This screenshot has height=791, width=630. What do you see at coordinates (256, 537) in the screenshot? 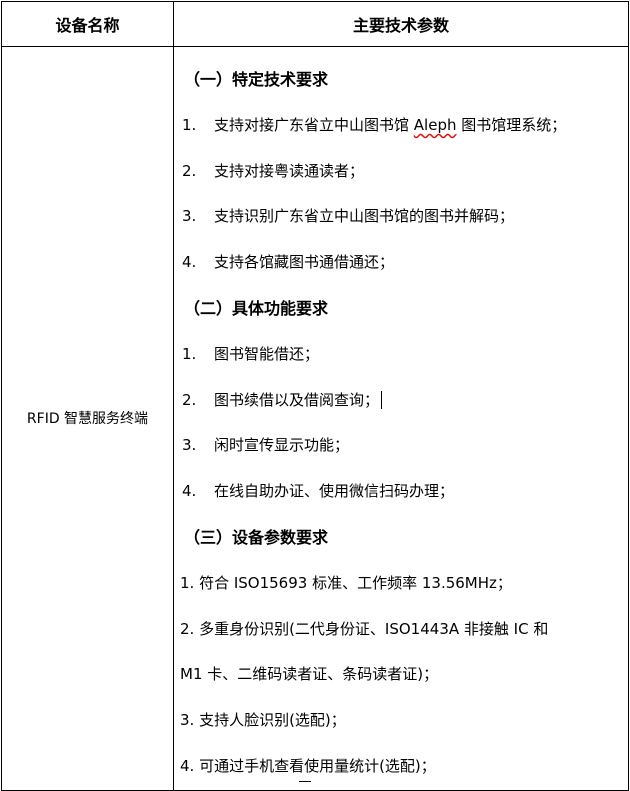
I see `section-title-device-parameters: （三）设备参数要求` at bounding box center [256, 537].